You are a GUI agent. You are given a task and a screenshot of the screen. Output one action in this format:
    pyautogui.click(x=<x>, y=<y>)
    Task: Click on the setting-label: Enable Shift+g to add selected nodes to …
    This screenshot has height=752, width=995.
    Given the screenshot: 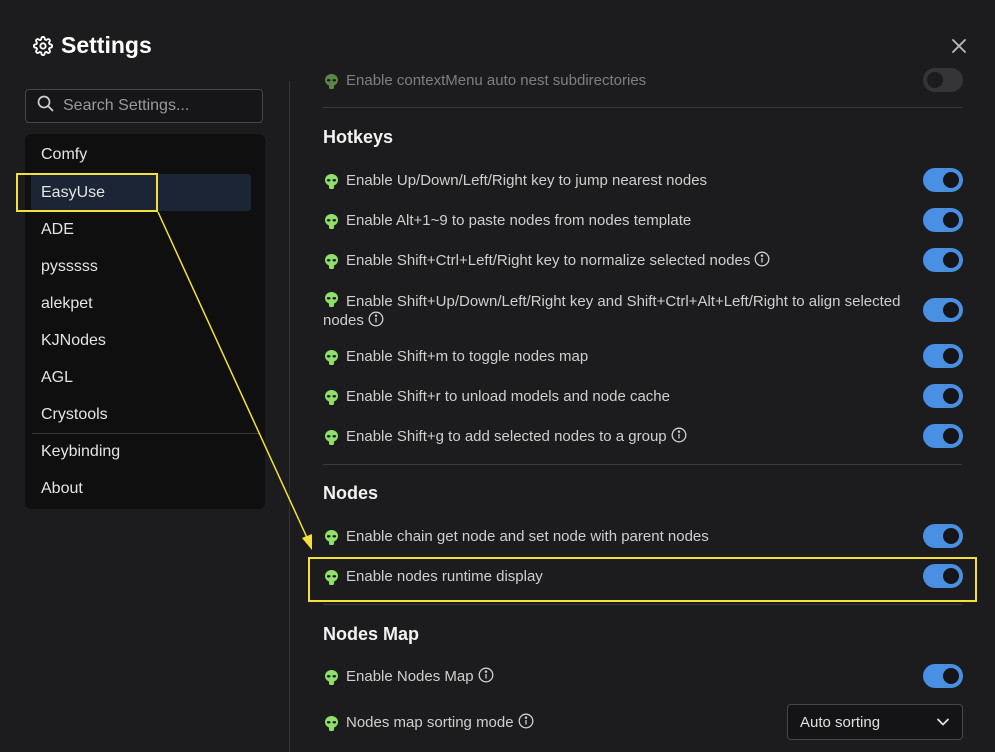 What is the action you would take?
    pyautogui.click(x=506, y=436)
    